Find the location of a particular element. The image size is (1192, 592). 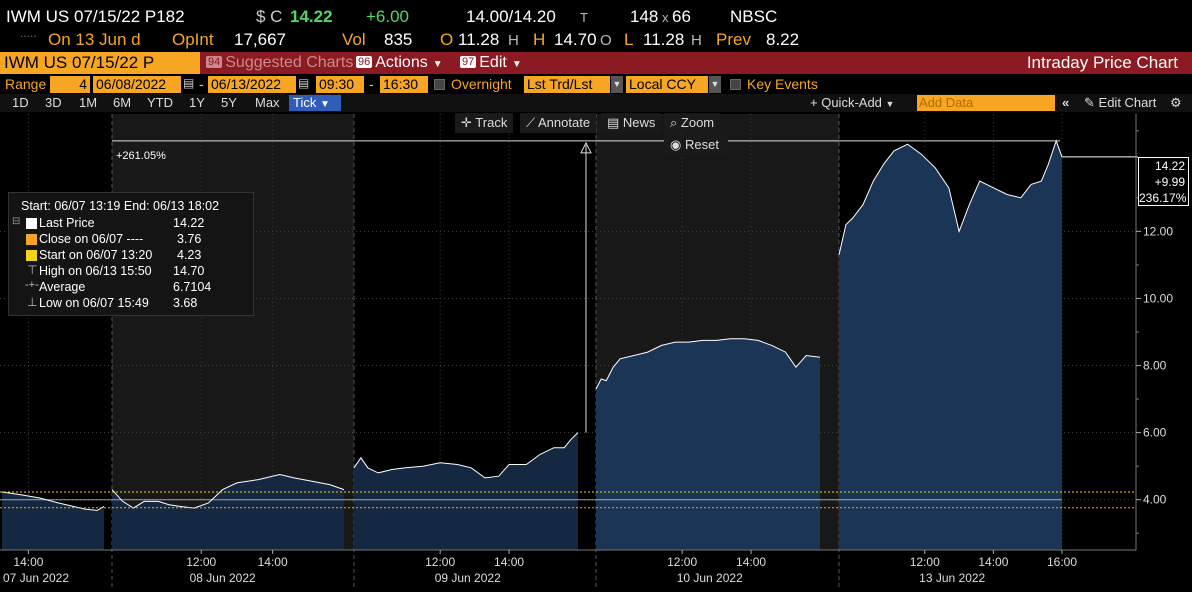

end-time-field: 16:30 is located at coordinates (404, 84).